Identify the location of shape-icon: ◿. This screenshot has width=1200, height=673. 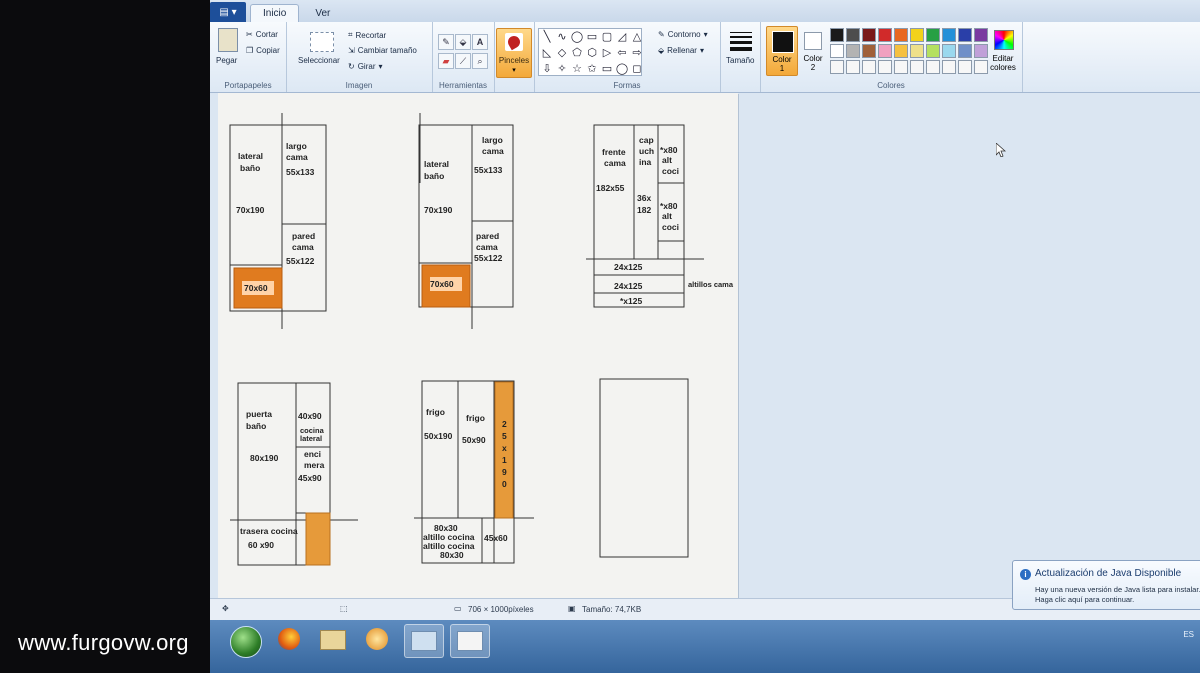
(622, 37).